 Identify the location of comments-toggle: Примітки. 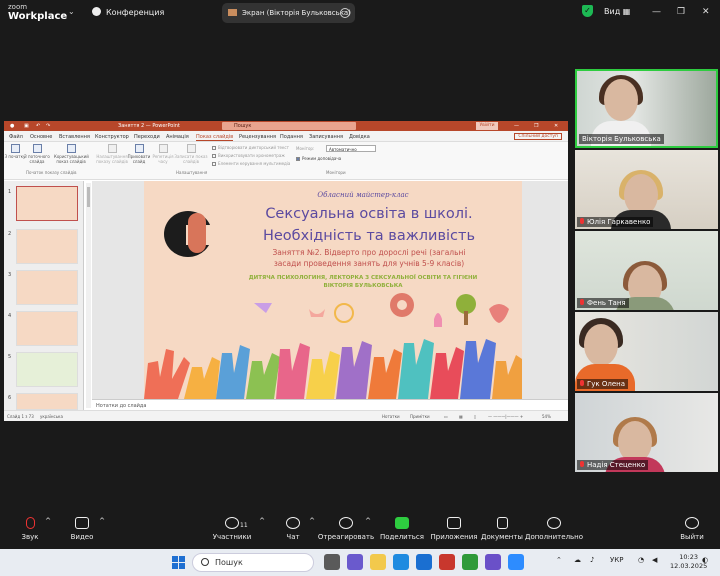
(420, 416).